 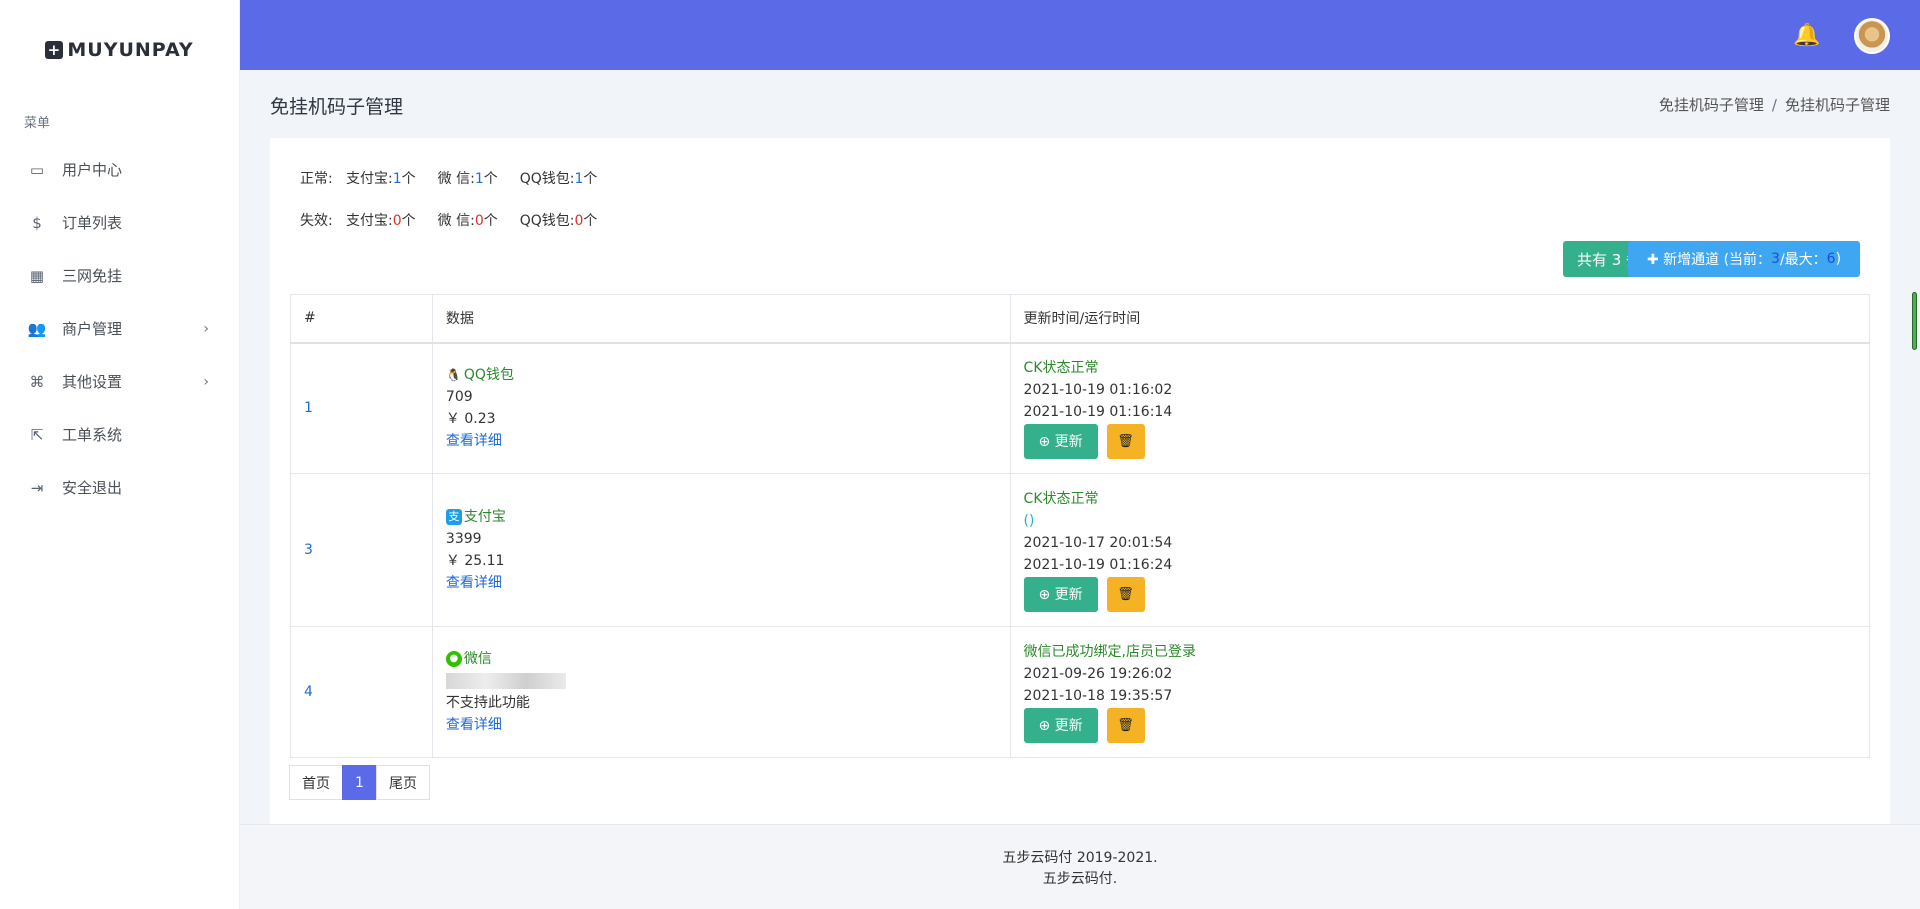 I want to click on sidebar-item-user-center: ▭ 用户中心, so click(x=119, y=169).